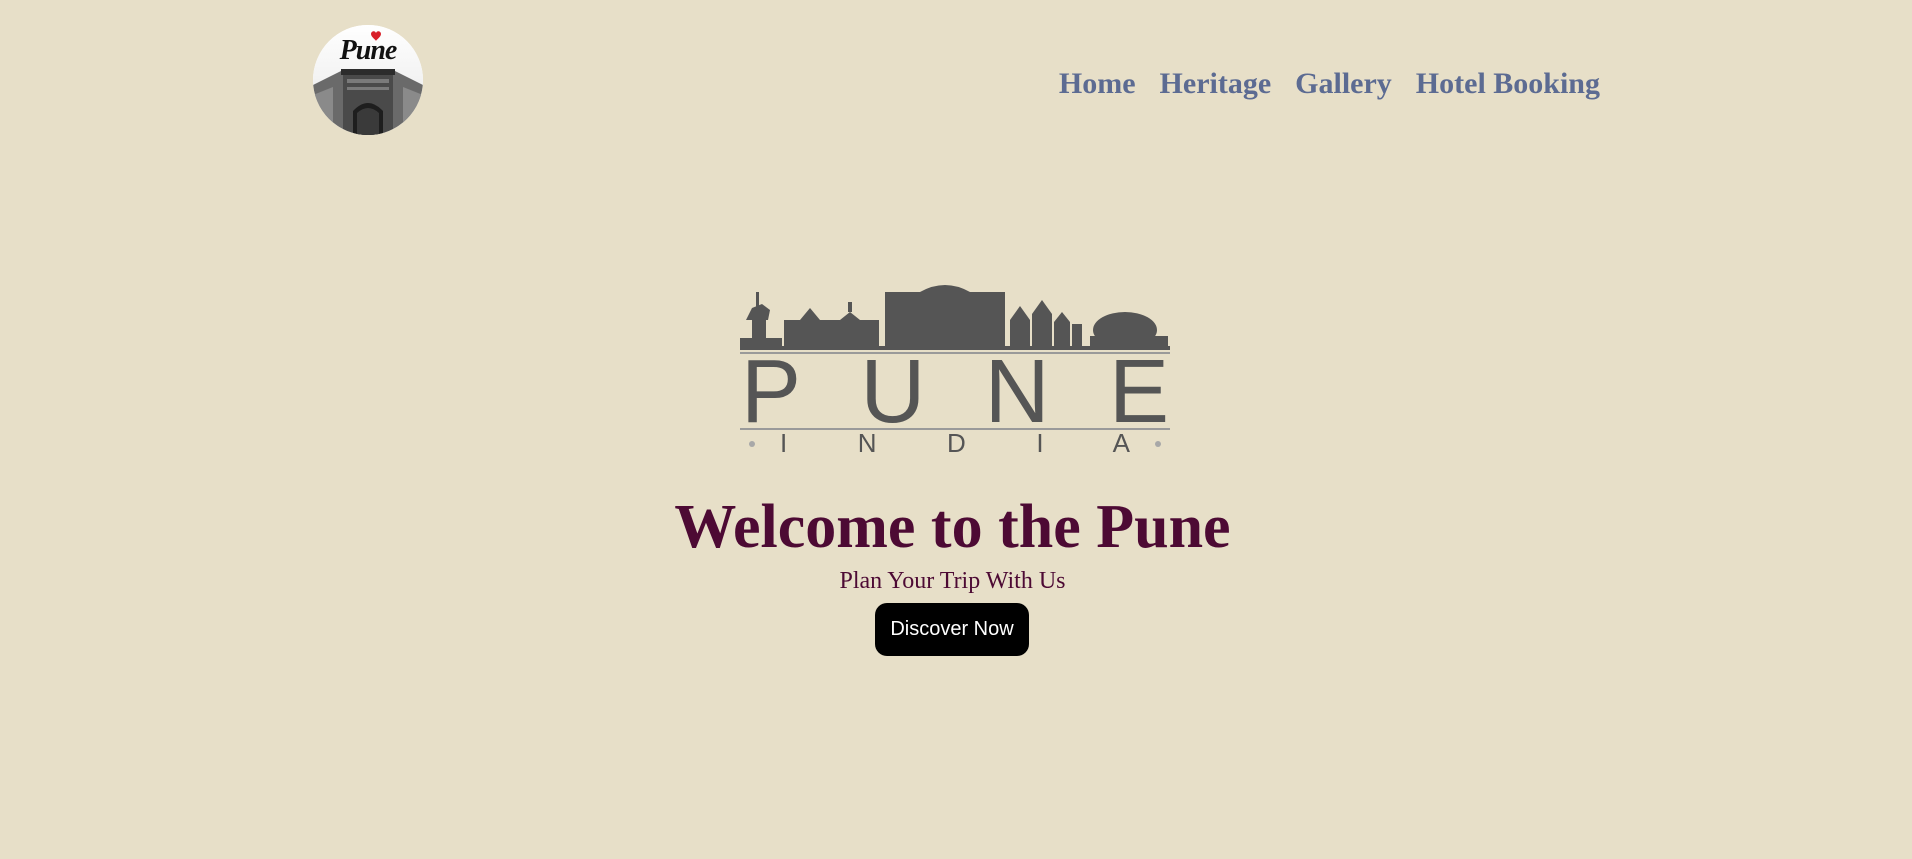  I want to click on nav-home: Home, so click(1097, 84).